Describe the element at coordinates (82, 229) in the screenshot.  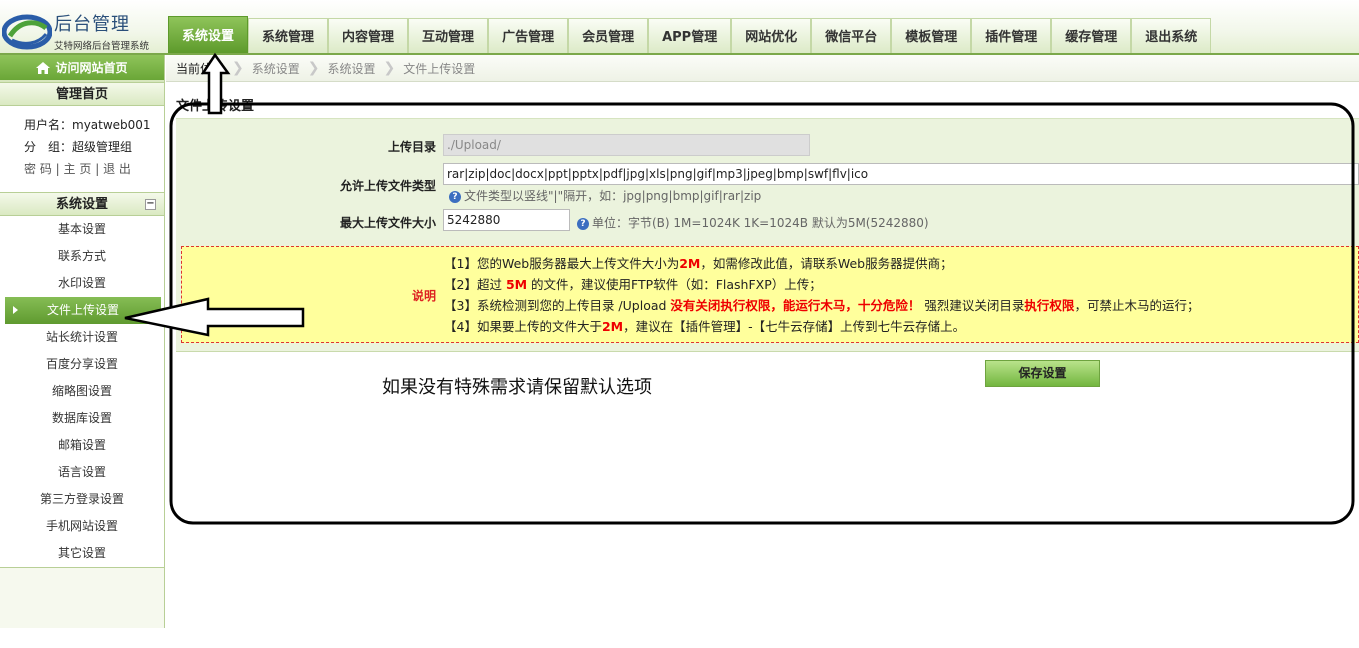
I see `sidebar-item-basic: 基本设置` at that location.